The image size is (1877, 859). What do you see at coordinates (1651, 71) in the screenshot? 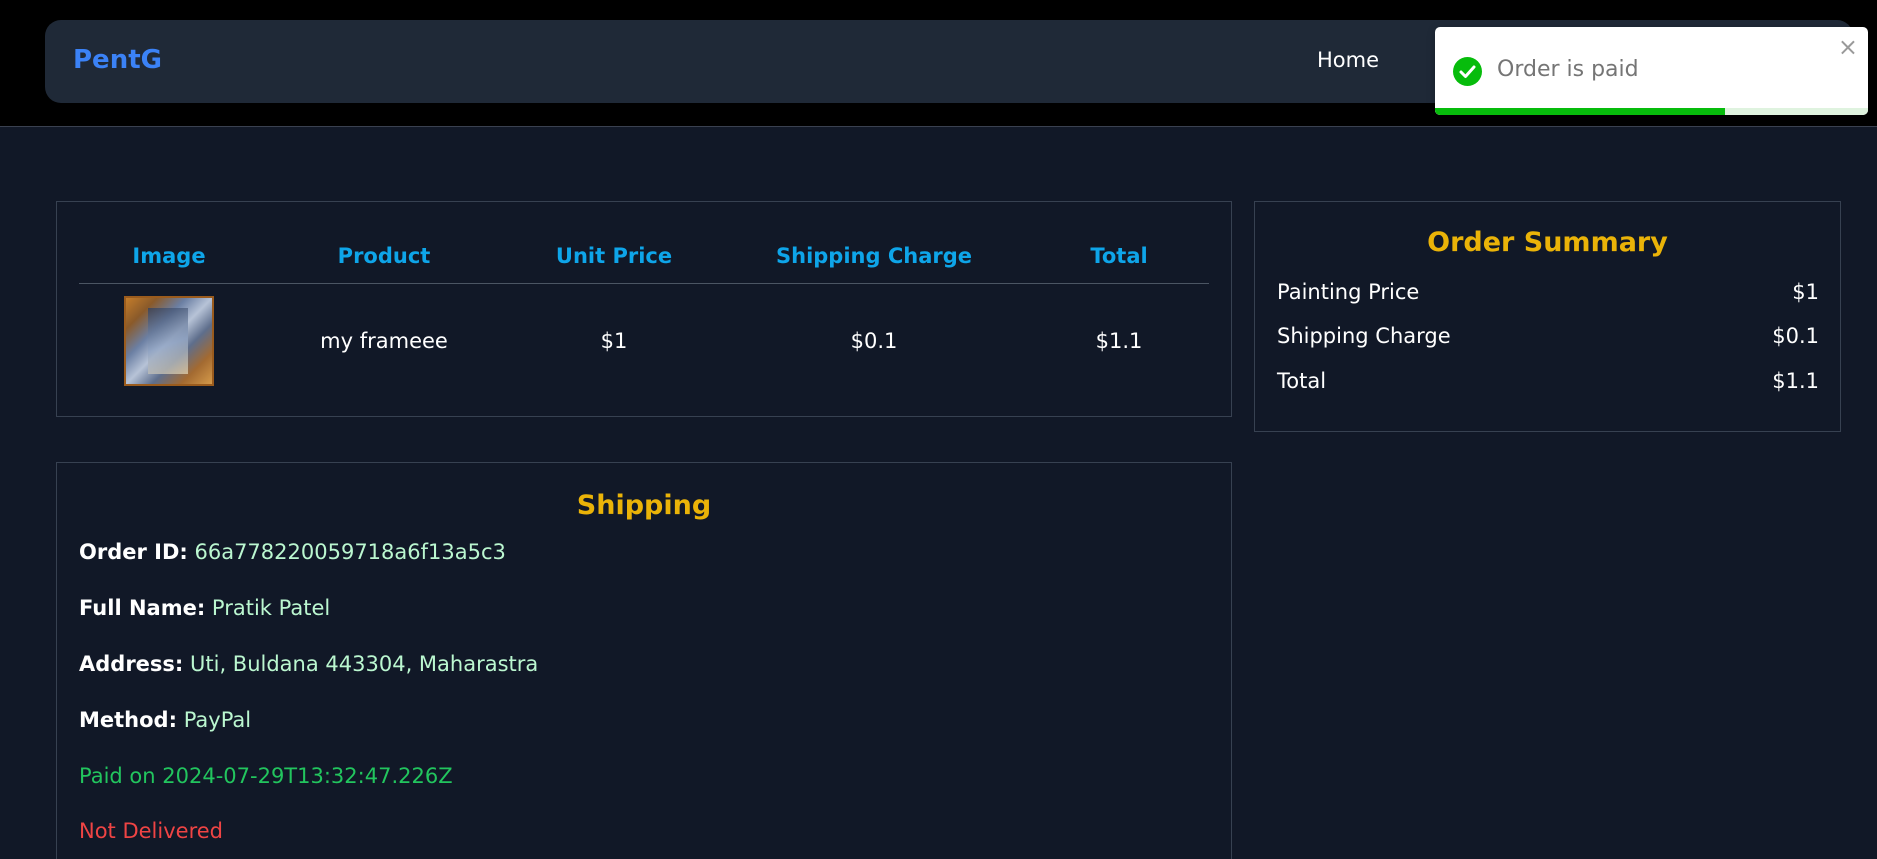
I see `toast-notification: Order is paid ×` at bounding box center [1651, 71].